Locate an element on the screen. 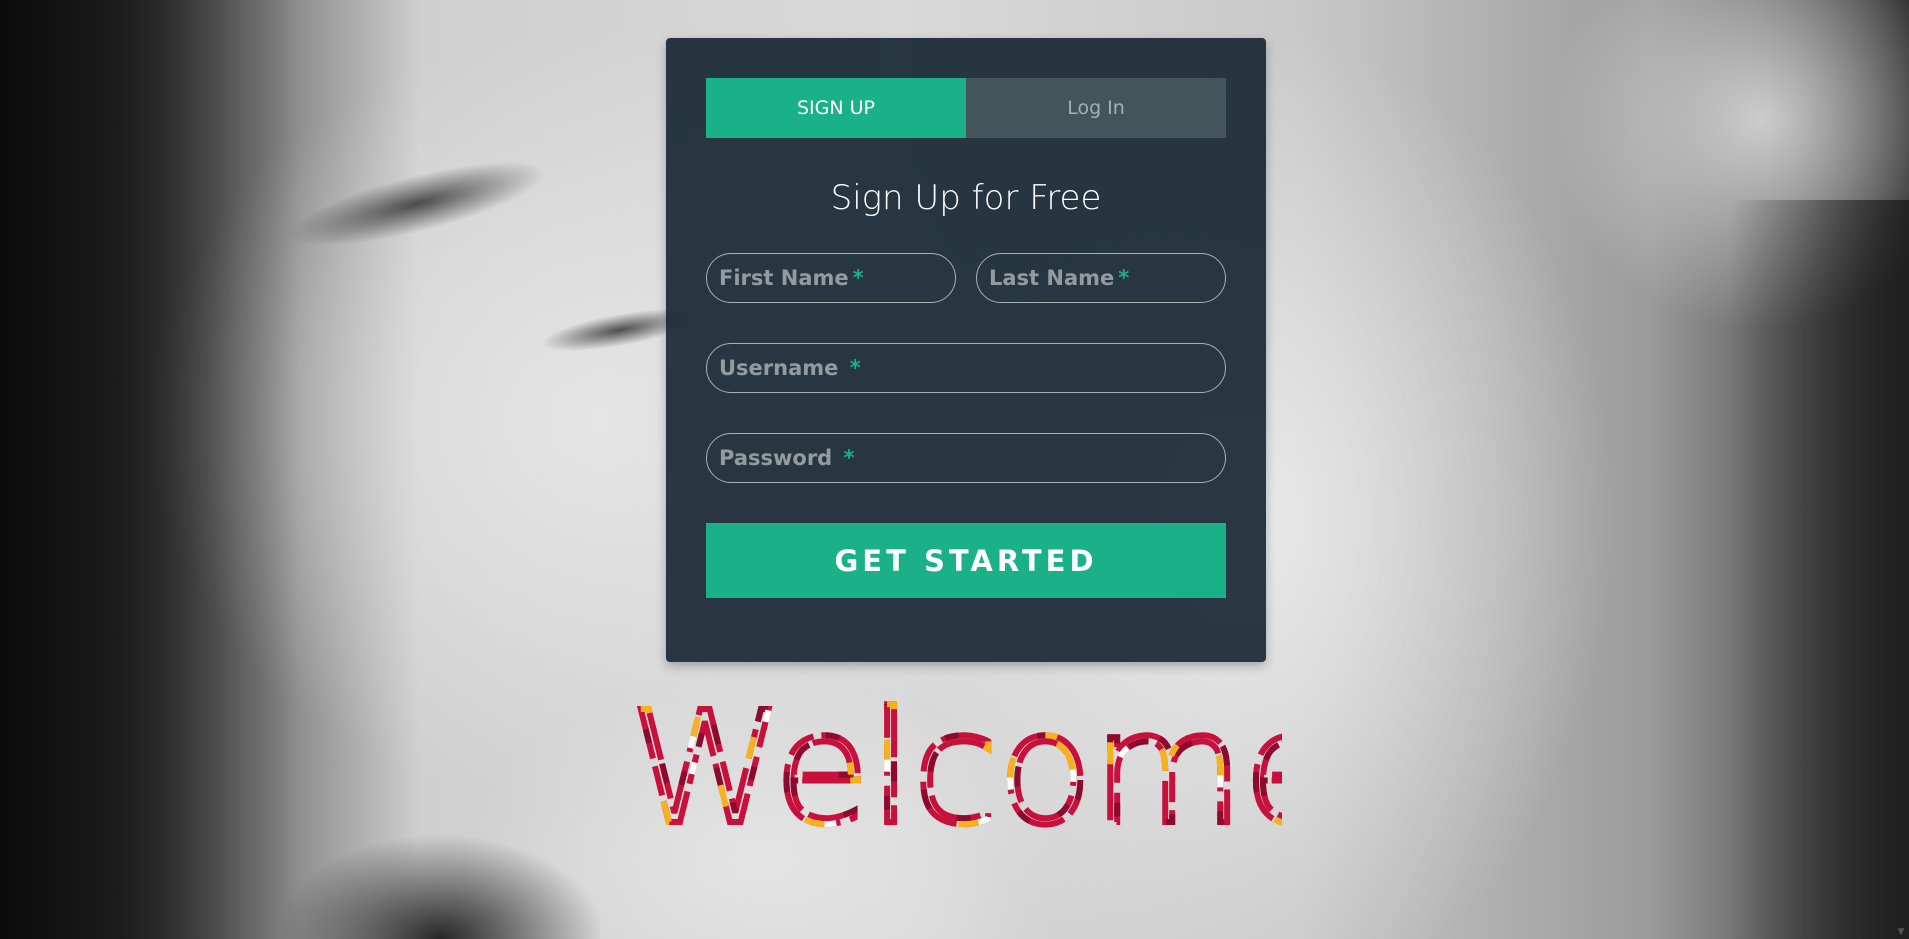 This screenshot has width=1909, height=939. username-field: Username * is located at coordinates (966, 368).